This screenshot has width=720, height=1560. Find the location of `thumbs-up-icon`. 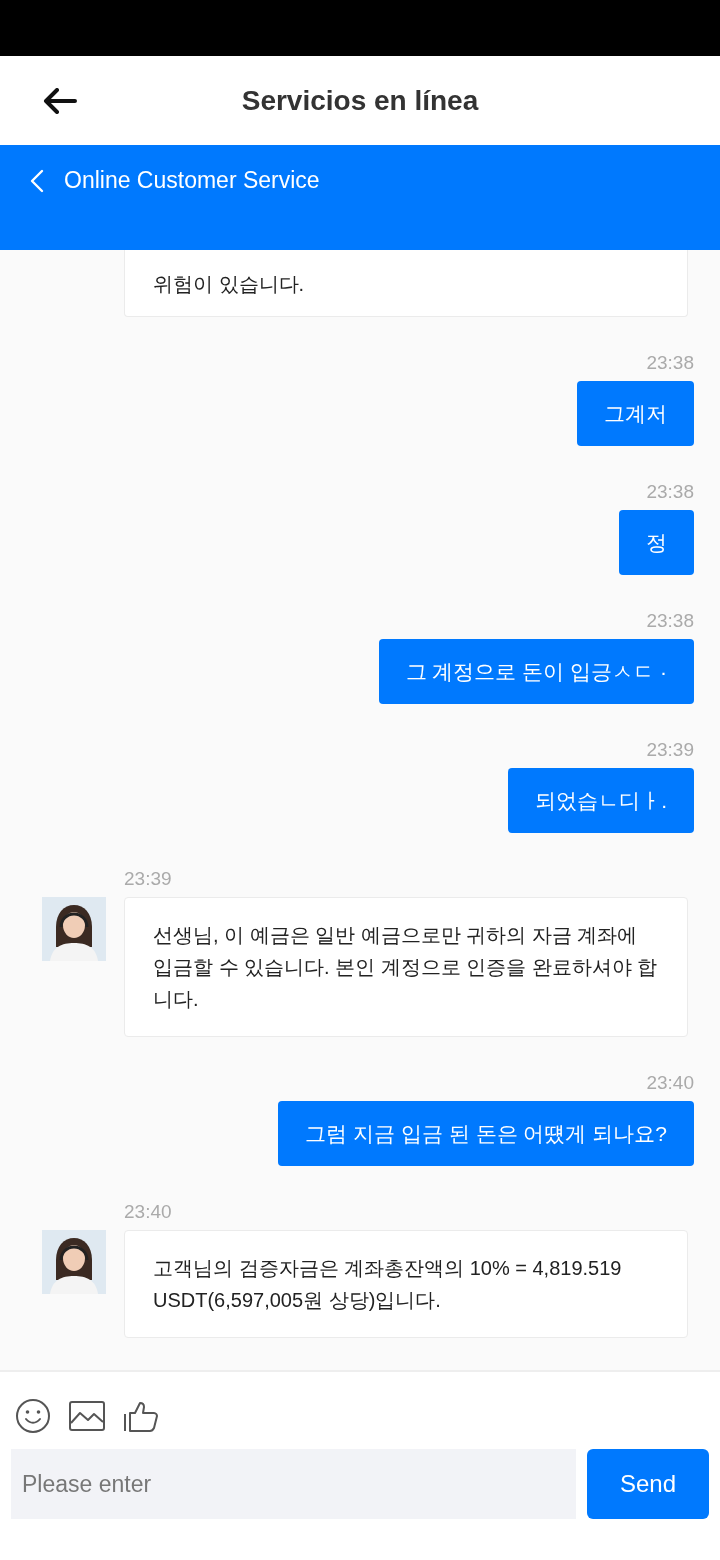

thumbs-up-icon is located at coordinates (141, 1416).